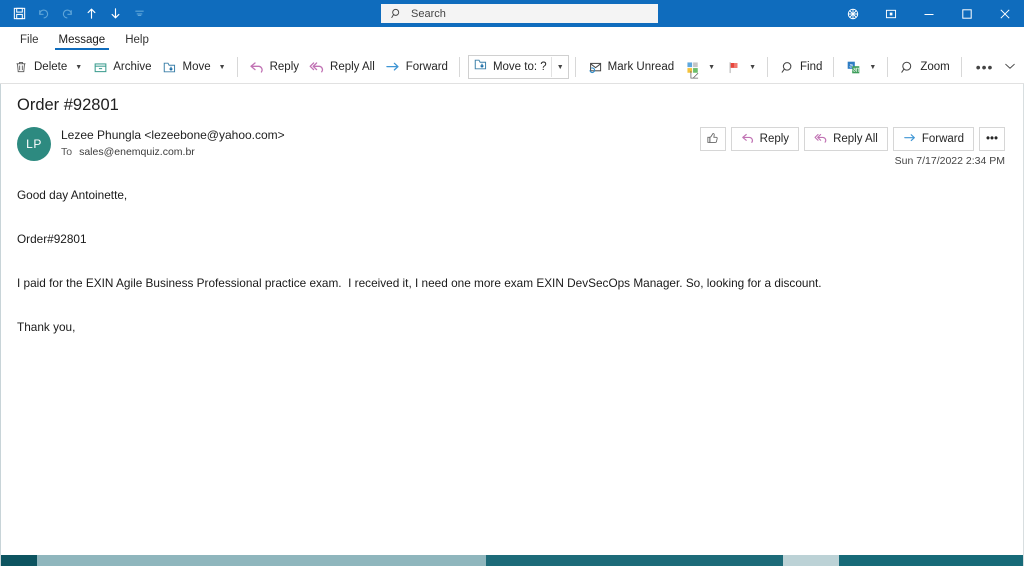  Describe the element at coordinates (91, 14) in the screenshot. I see `previous-item-icon` at that location.